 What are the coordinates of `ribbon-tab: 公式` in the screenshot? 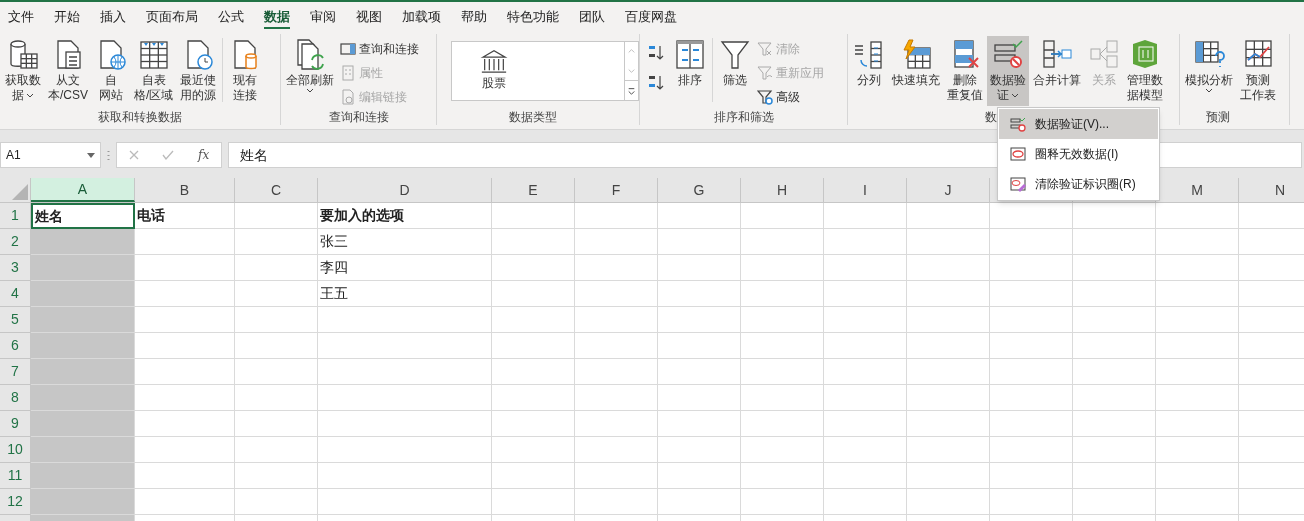 It's located at (231, 17).